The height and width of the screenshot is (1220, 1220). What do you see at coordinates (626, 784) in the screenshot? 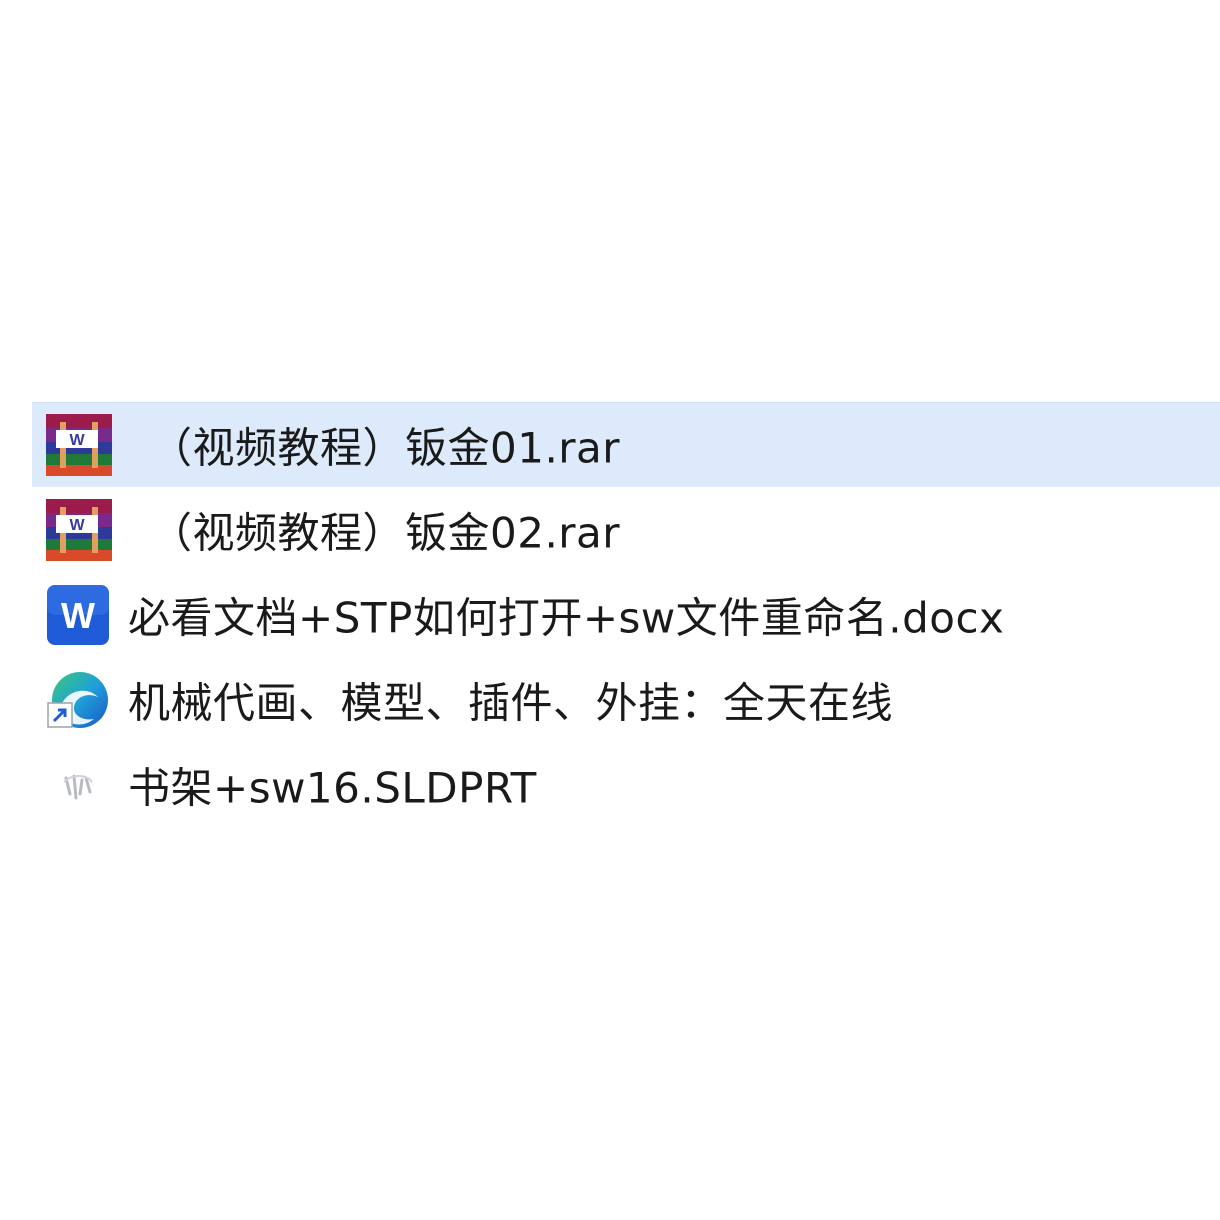
I see `file-row-sldprt: 书架+sw16.SLDPRT` at bounding box center [626, 784].